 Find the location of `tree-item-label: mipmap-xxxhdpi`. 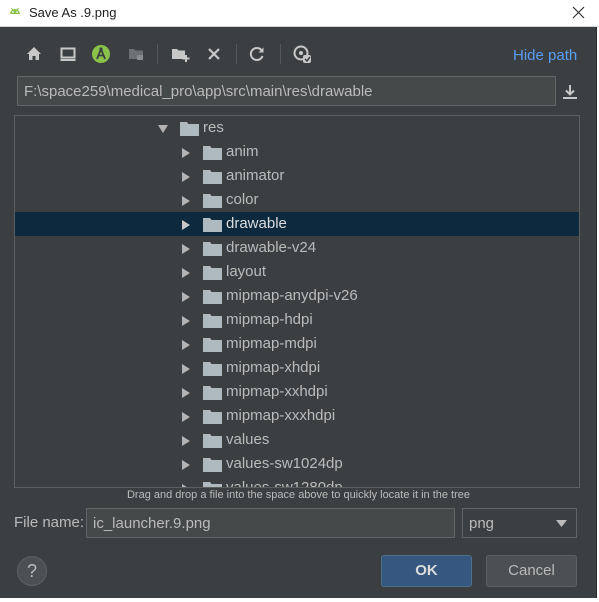

tree-item-label: mipmap-xxxhdpi is located at coordinates (281, 415).